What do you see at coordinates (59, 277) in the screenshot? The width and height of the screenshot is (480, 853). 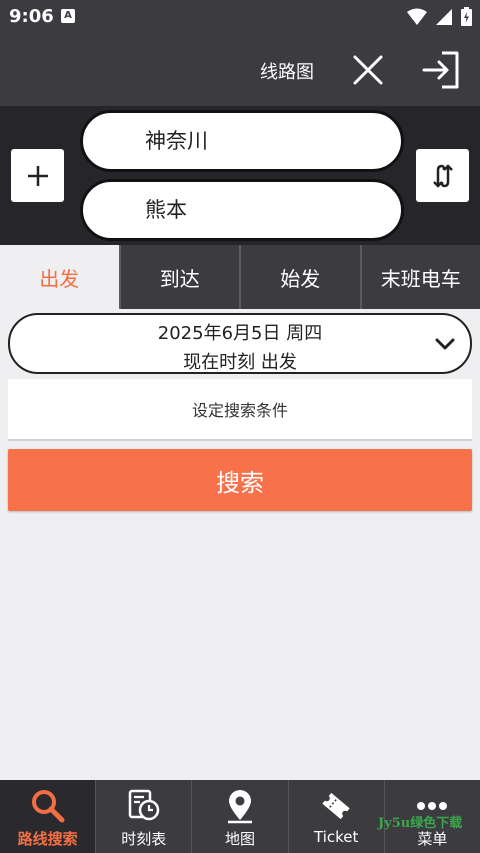 I see `tab-departure: 出发` at bounding box center [59, 277].